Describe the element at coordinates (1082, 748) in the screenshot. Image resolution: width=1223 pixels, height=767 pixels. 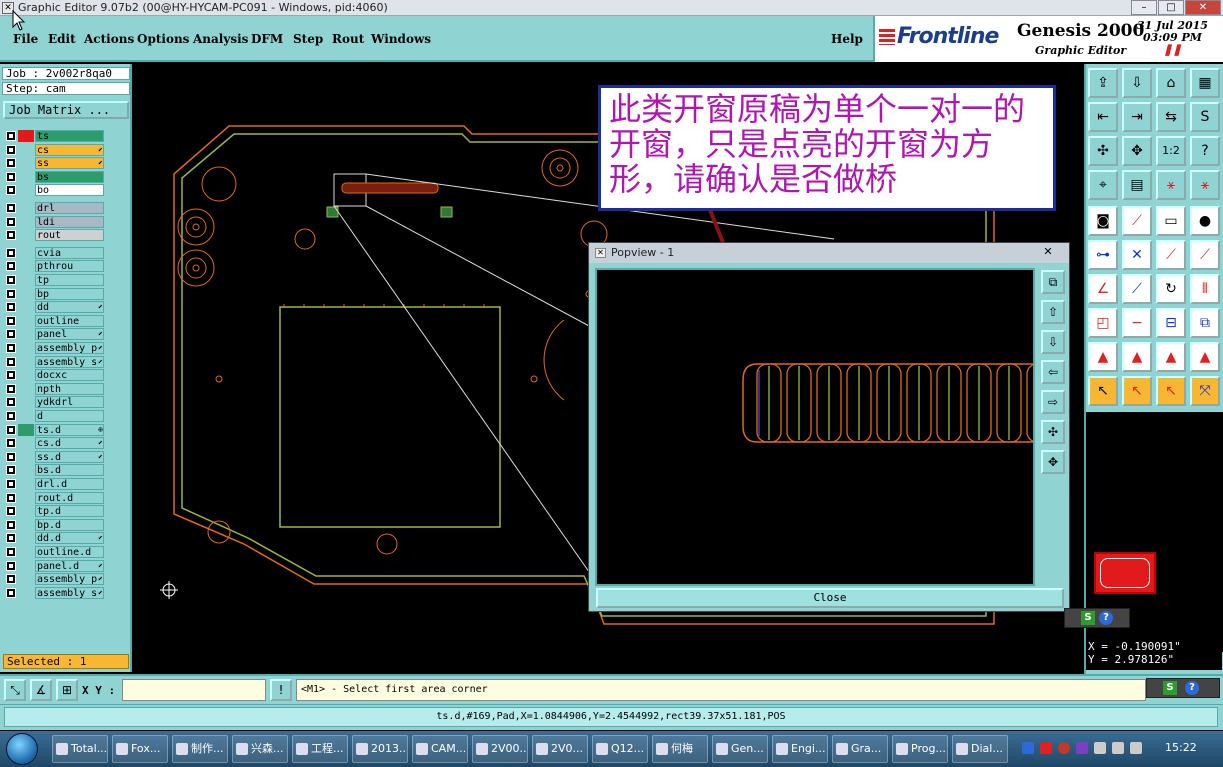
I see `tray-x-icon` at that location.